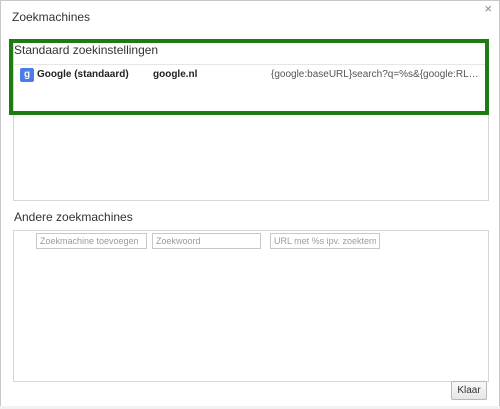 Image resolution: width=500 pixels, height=409 pixels. I want to click on url-input, so click(325, 241).